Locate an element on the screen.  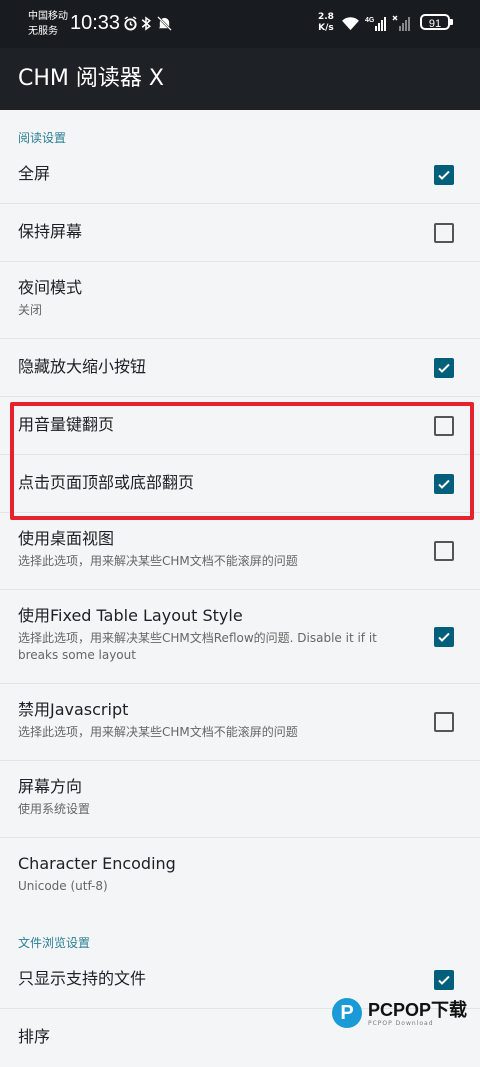
fixed-table-layout-checkbox is located at coordinates (444, 636).